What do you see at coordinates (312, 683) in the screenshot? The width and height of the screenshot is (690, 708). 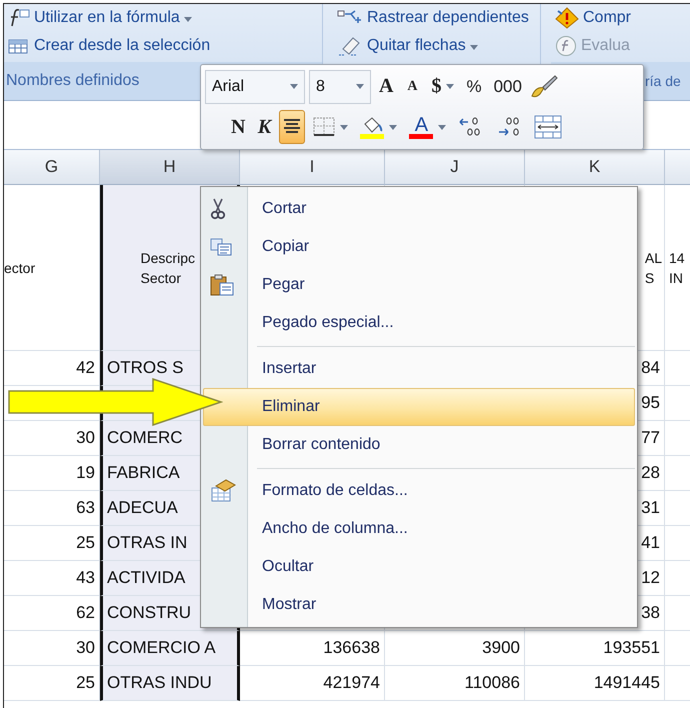 I see `table-cell: 421974` at bounding box center [312, 683].